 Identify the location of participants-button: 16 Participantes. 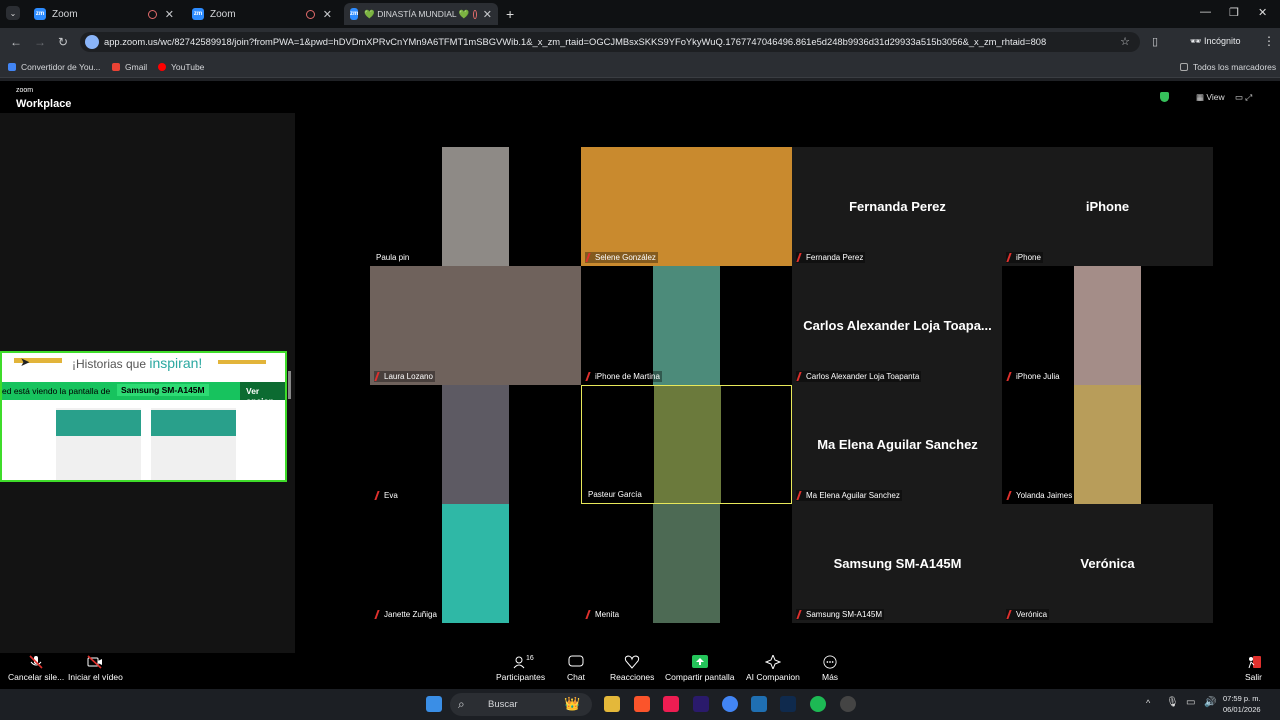
(520, 668).